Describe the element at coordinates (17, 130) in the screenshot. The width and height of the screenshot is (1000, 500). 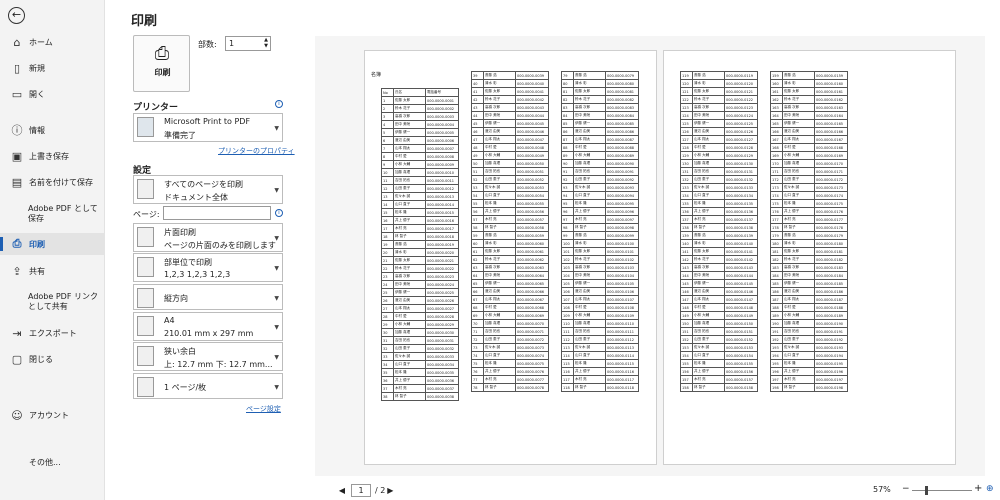
I see `info-icon: ⓘ` at that location.